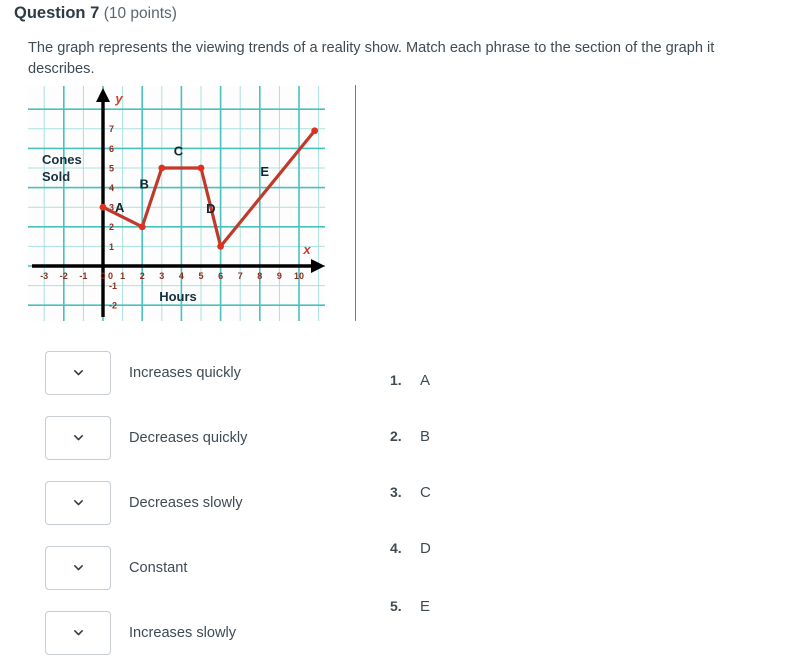 The image size is (800, 671). What do you see at coordinates (240, 276) in the screenshot?
I see `x-tick-label: 7` at bounding box center [240, 276].